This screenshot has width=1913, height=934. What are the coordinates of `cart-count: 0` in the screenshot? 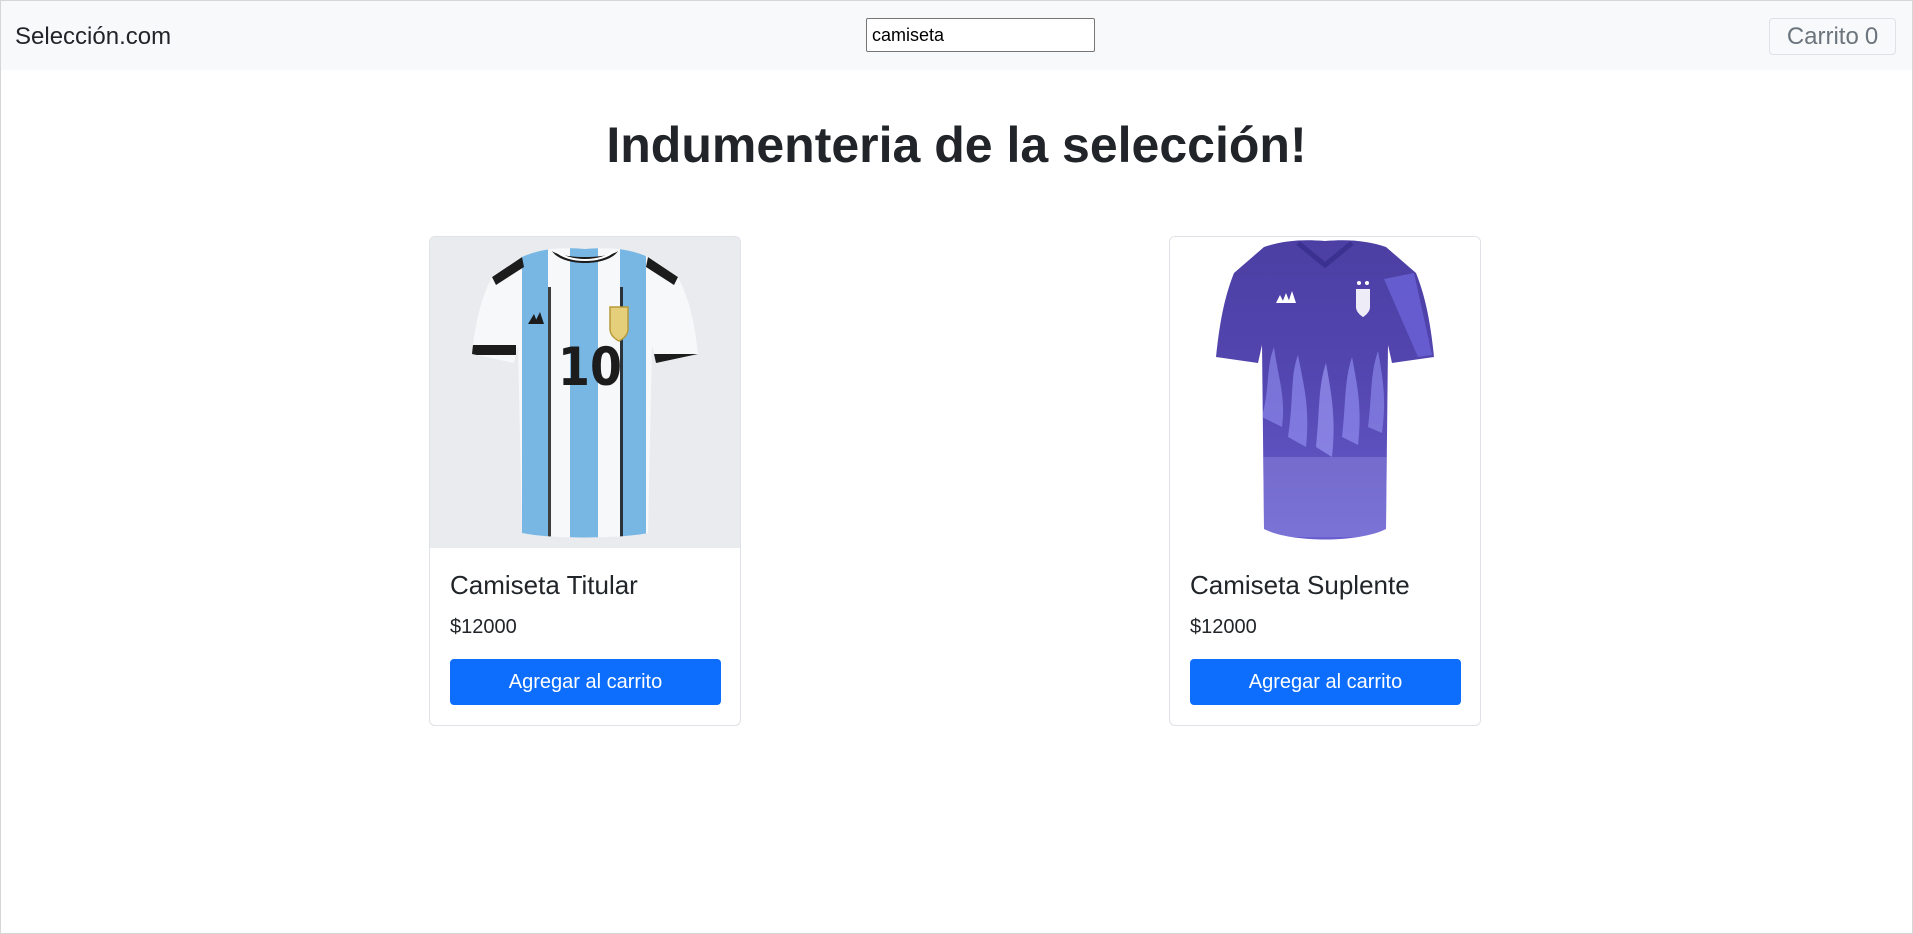 It's located at (1871, 36).